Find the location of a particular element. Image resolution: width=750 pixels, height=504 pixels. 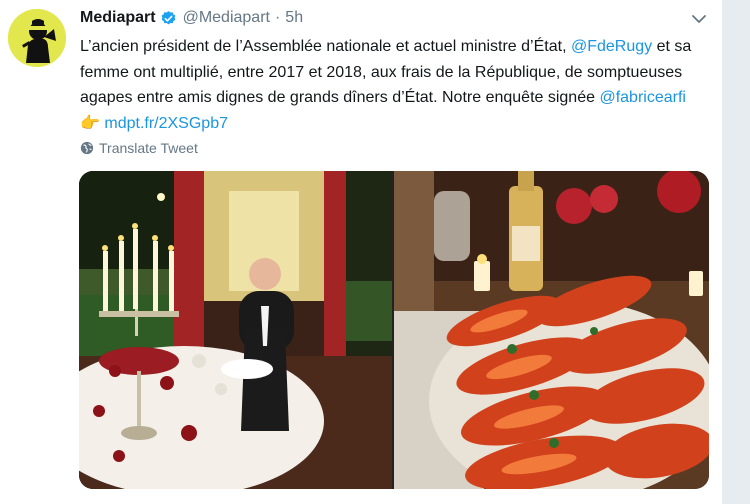

mediapart-logo-icon is located at coordinates (37, 38).